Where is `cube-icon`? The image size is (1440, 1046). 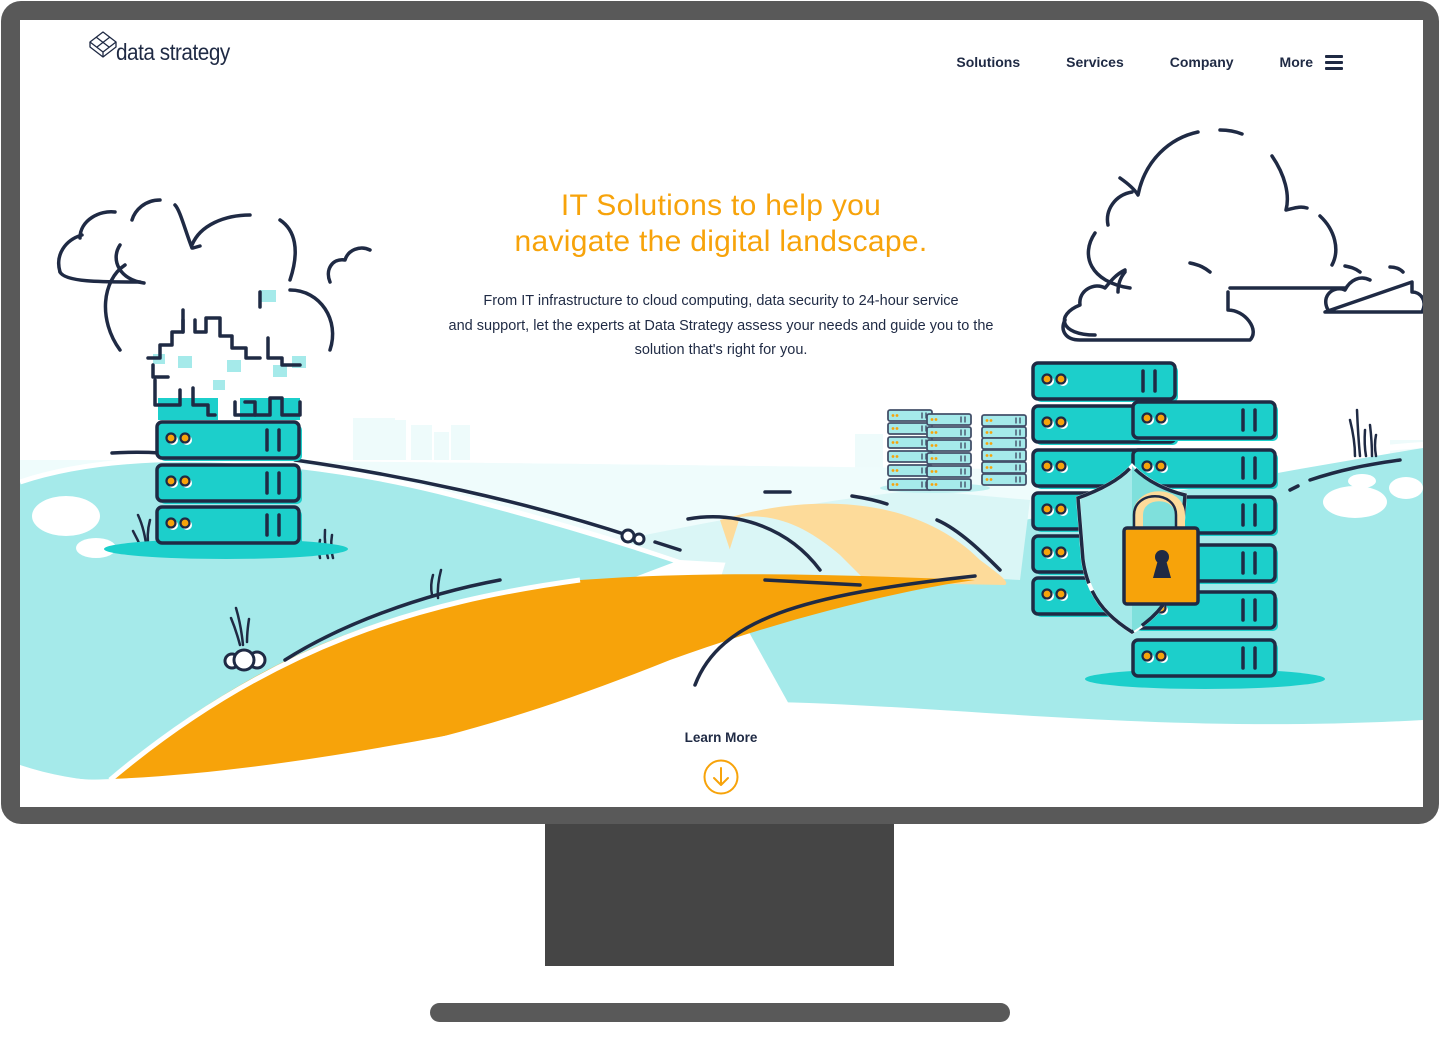 cube-icon is located at coordinates (103, 44).